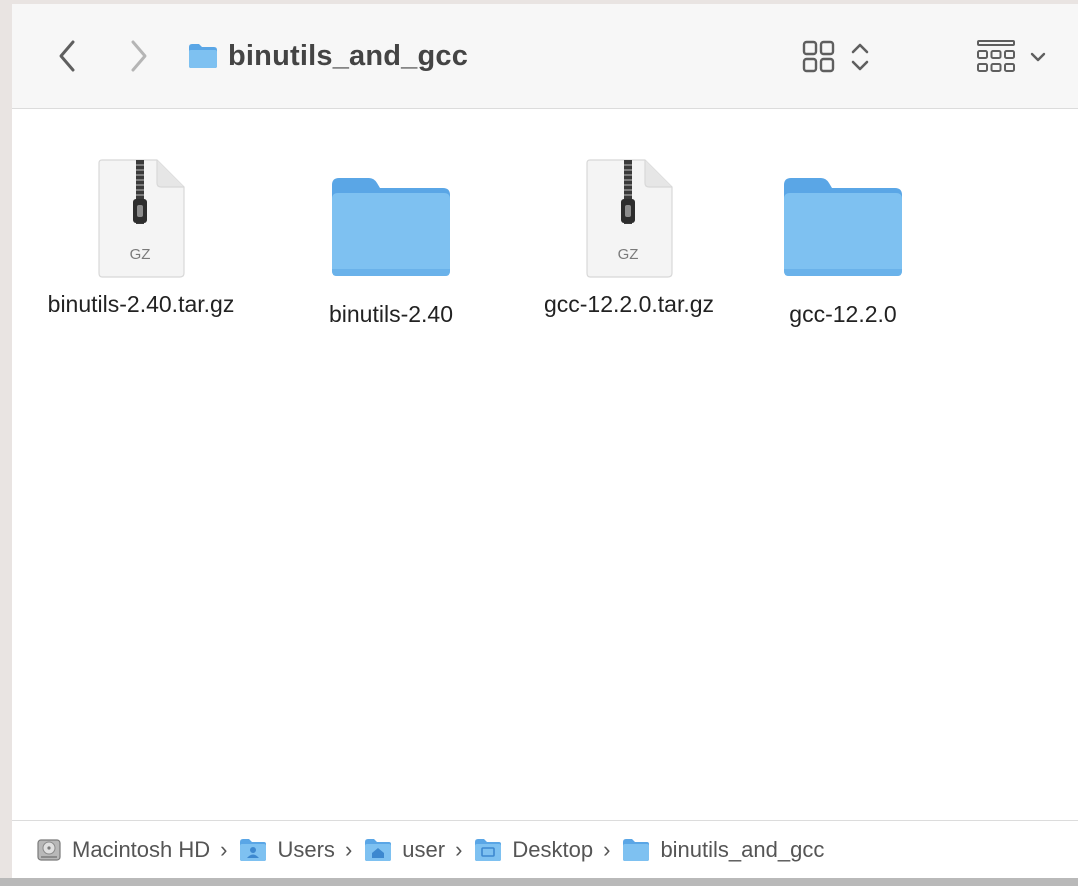  I want to click on window-bottom-edge, so click(539, 882).